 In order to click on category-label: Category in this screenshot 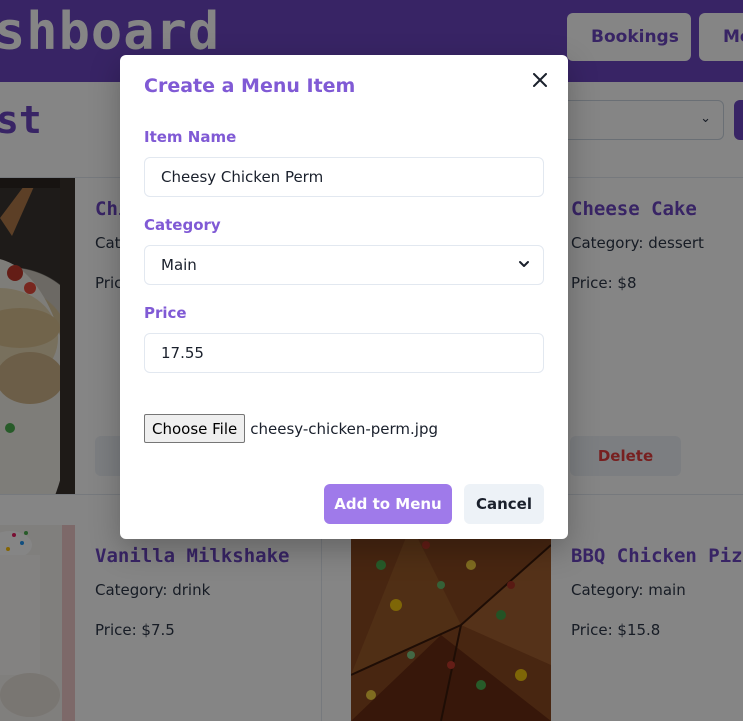, I will do `click(182, 225)`.